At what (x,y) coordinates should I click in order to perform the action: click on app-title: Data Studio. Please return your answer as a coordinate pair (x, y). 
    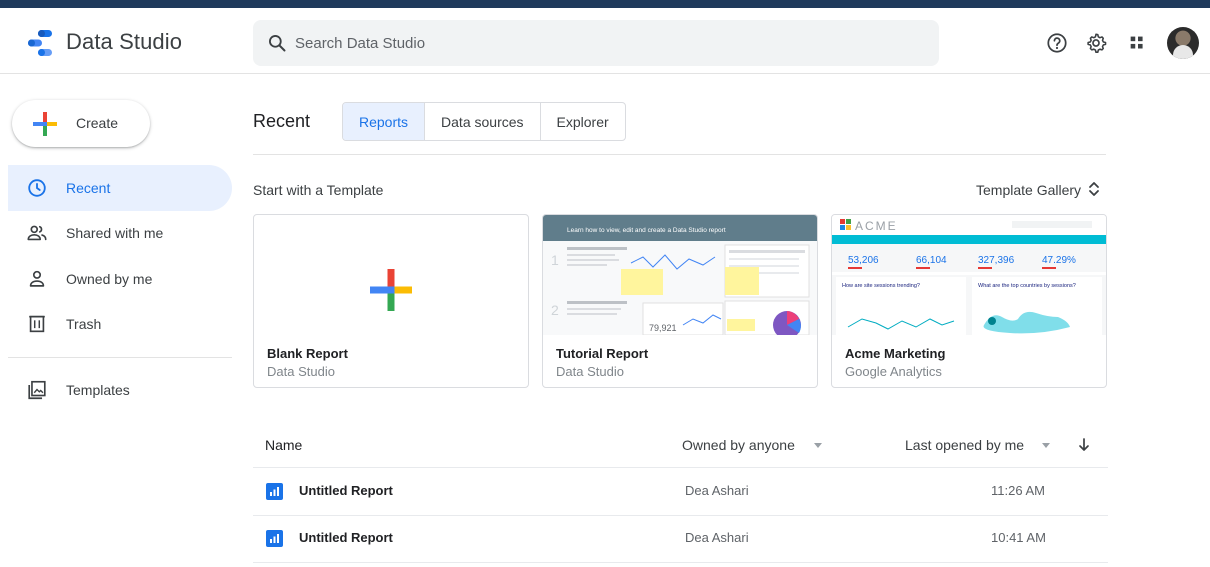
    Looking at the image, I should click on (124, 42).